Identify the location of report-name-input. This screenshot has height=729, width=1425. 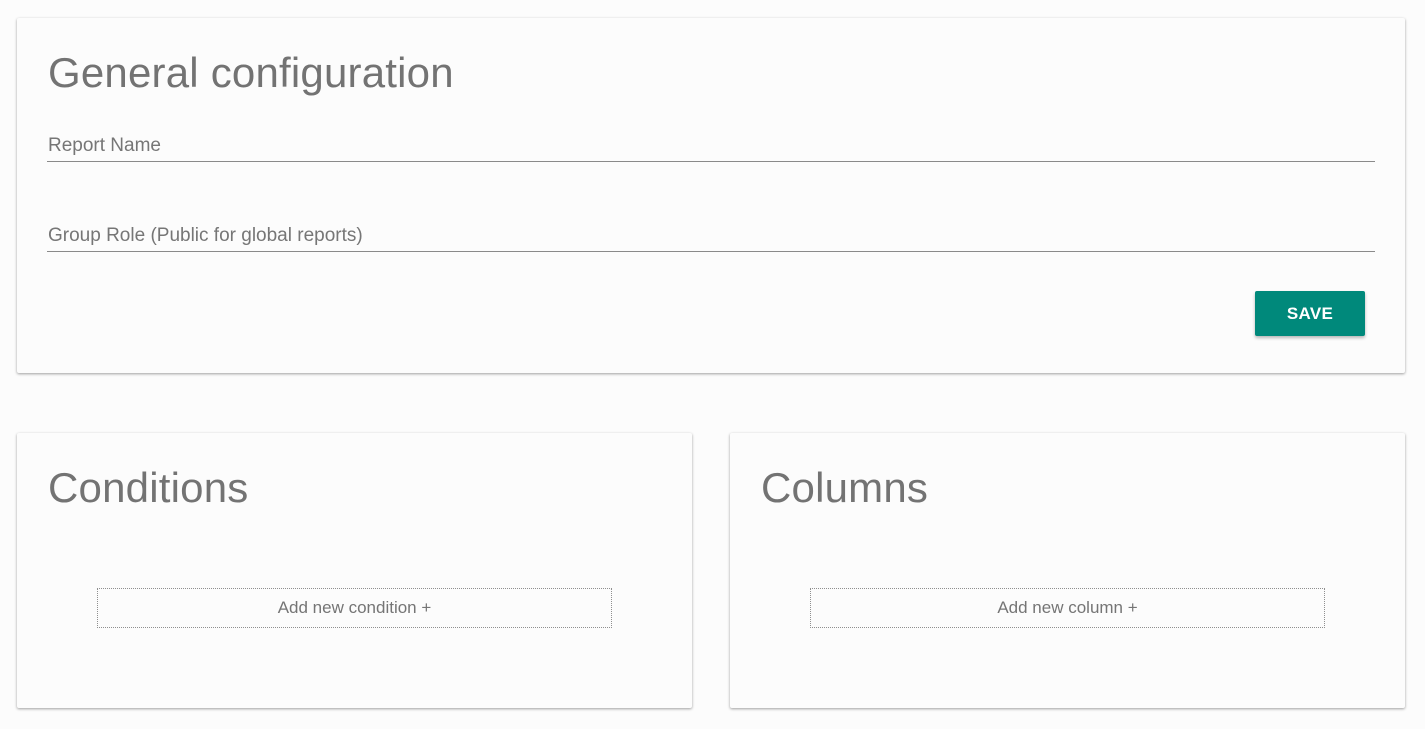
(711, 143).